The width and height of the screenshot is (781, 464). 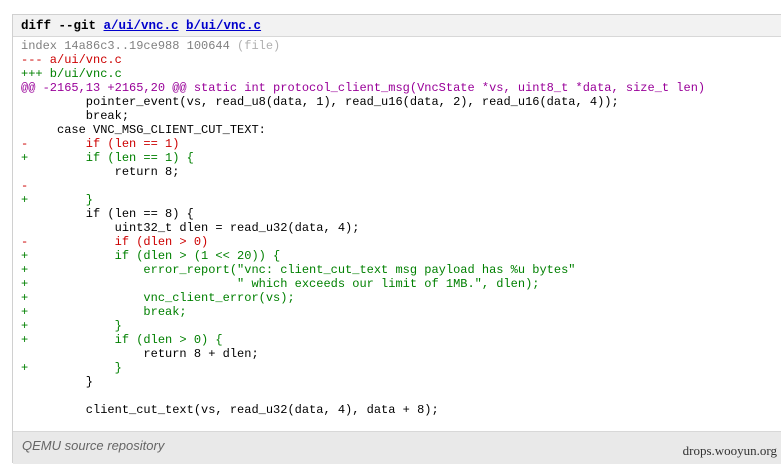 What do you see at coordinates (223, 26) in the screenshot?
I see `file-b-link: b/ui/vnc.c` at bounding box center [223, 26].